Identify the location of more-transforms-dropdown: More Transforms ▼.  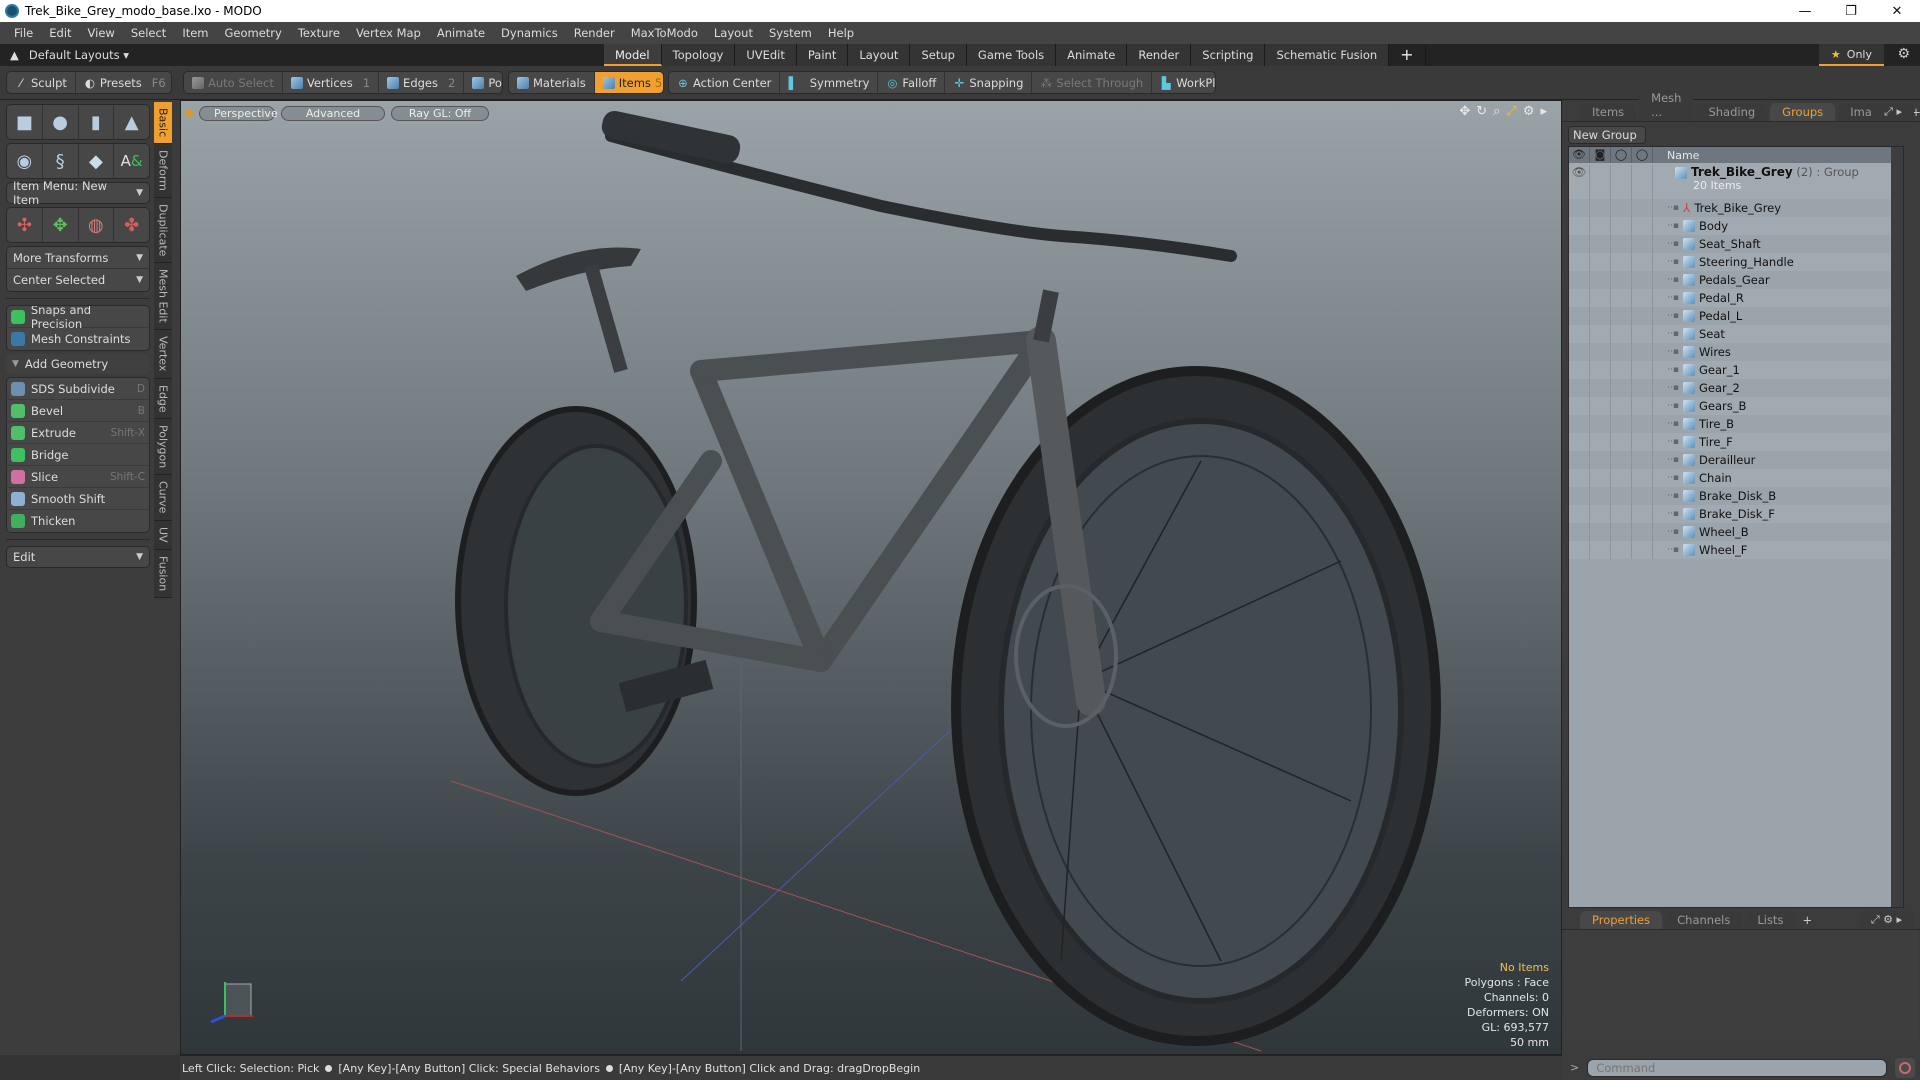
(78, 258).